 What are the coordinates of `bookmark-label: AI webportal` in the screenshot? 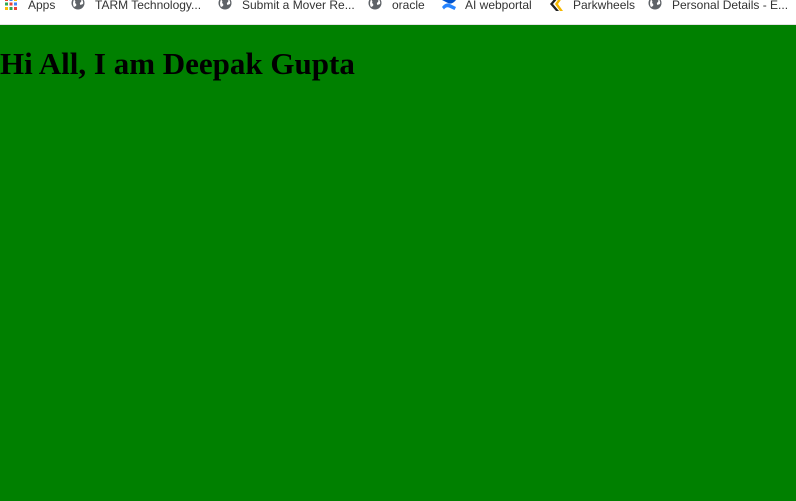 It's located at (498, 6).